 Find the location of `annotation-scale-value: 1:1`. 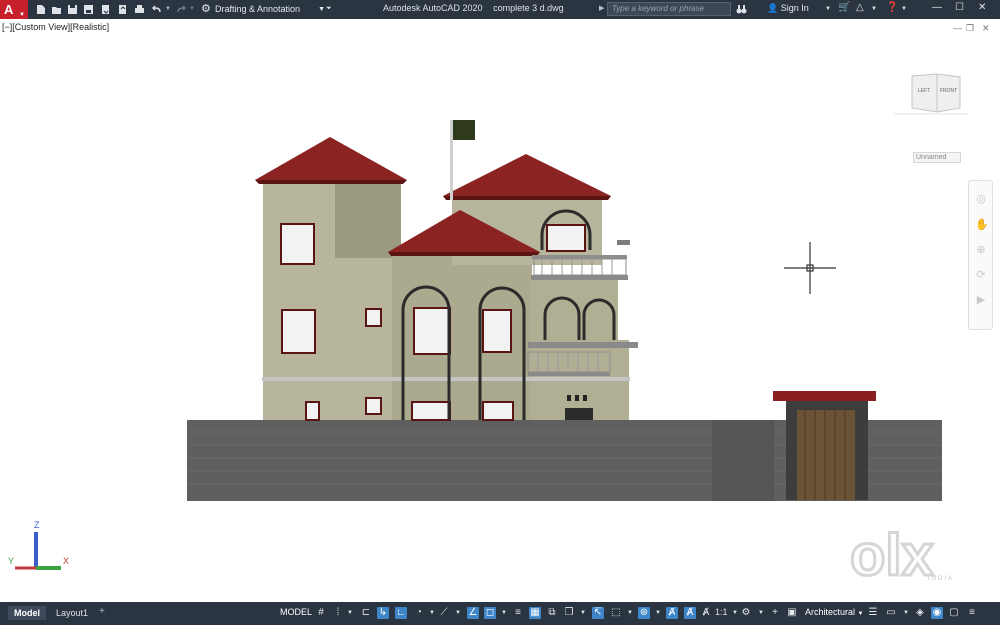

annotation-scale-value: 1:1 is located at coordinates (721, 612).